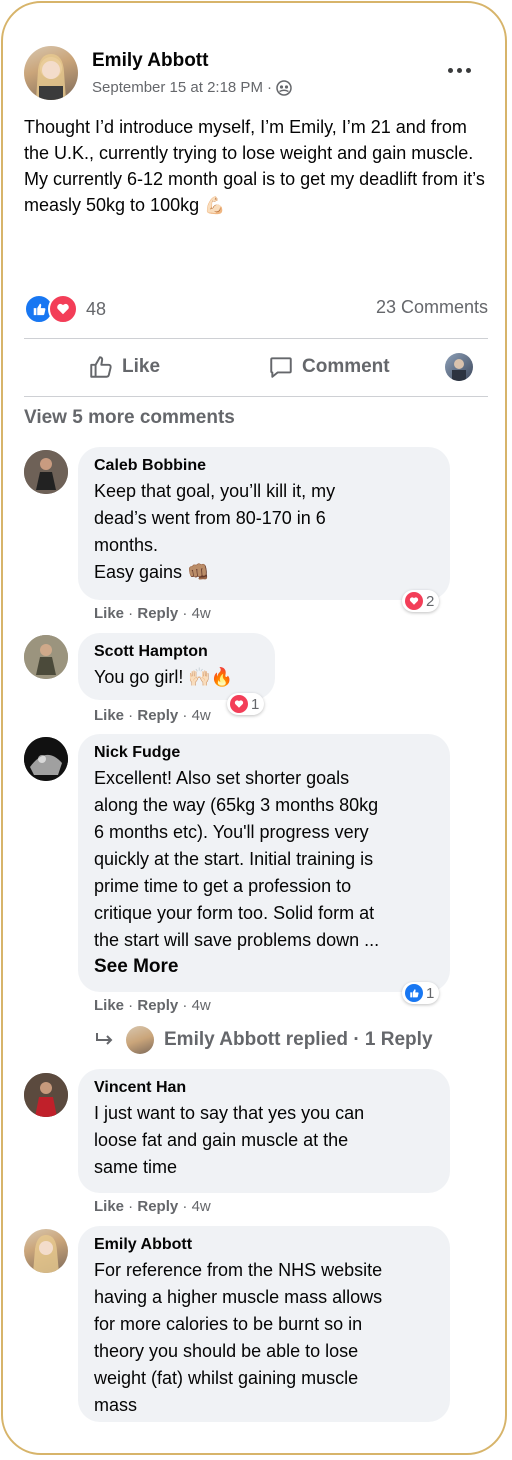 This screenshot has width=512, height=1460. I want to click on view-more-comments-link: View 5 more comments, so click(129, 418).